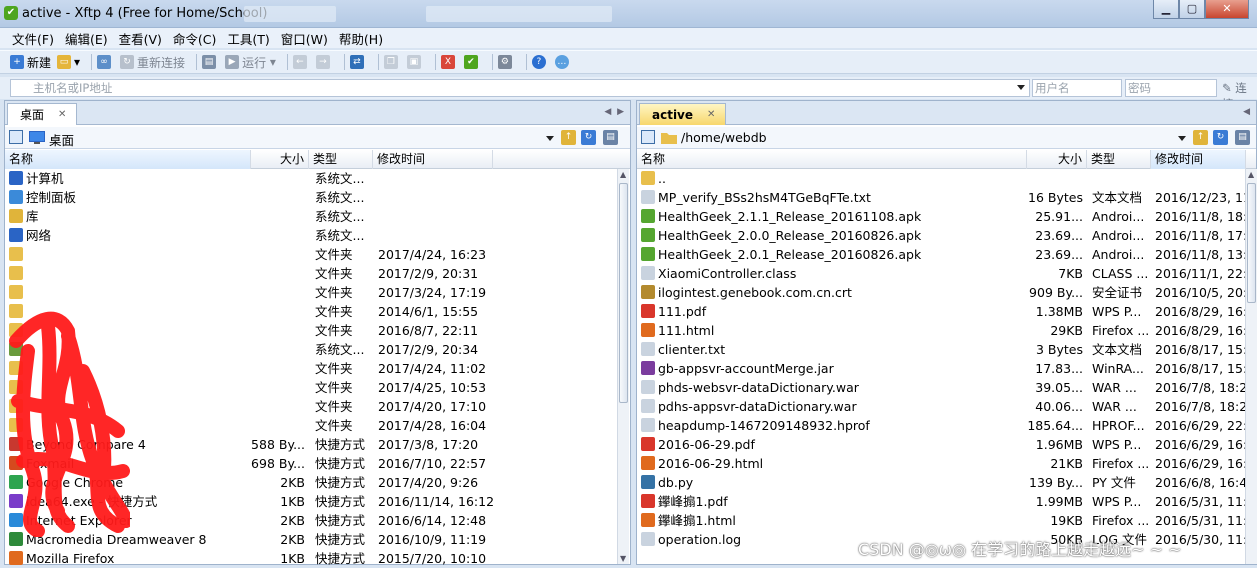 The image size is (1257, 568). I want to click on table-row: clienter.txt 3 Bytes 文本文档 2016/8/17, 15:0, so click(946, 349).